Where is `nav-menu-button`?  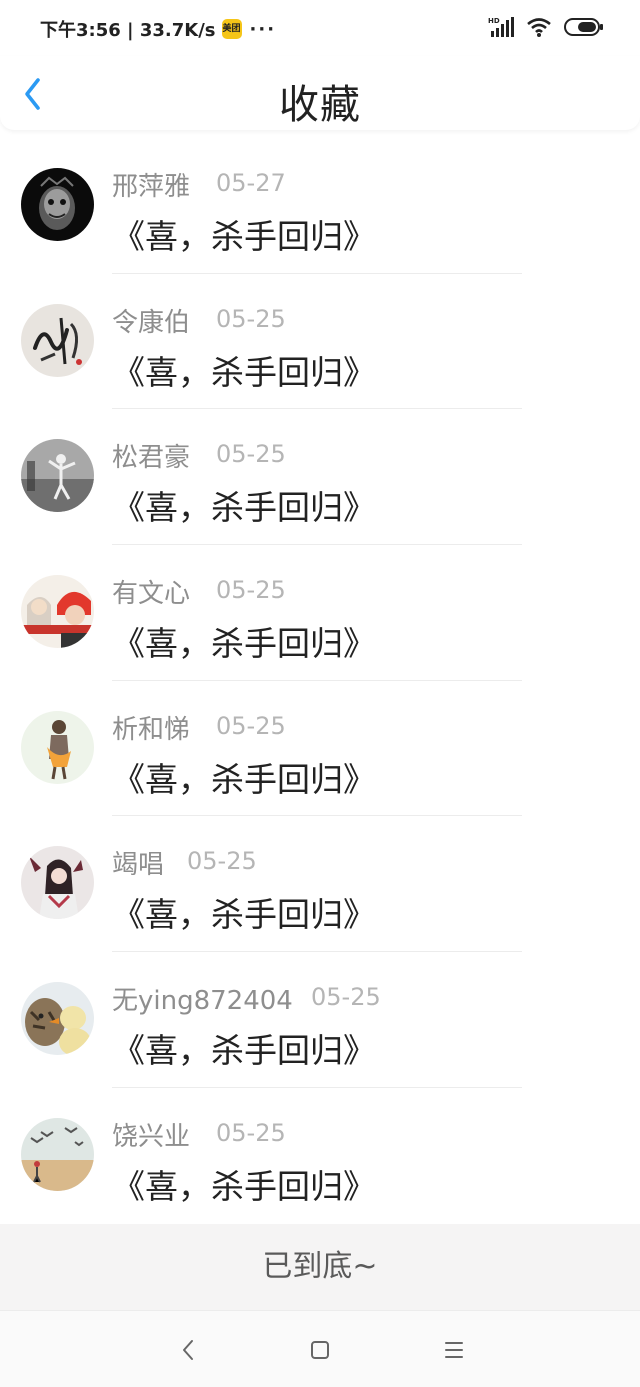 nav-menu-button is located at coordinates (454, 1350).